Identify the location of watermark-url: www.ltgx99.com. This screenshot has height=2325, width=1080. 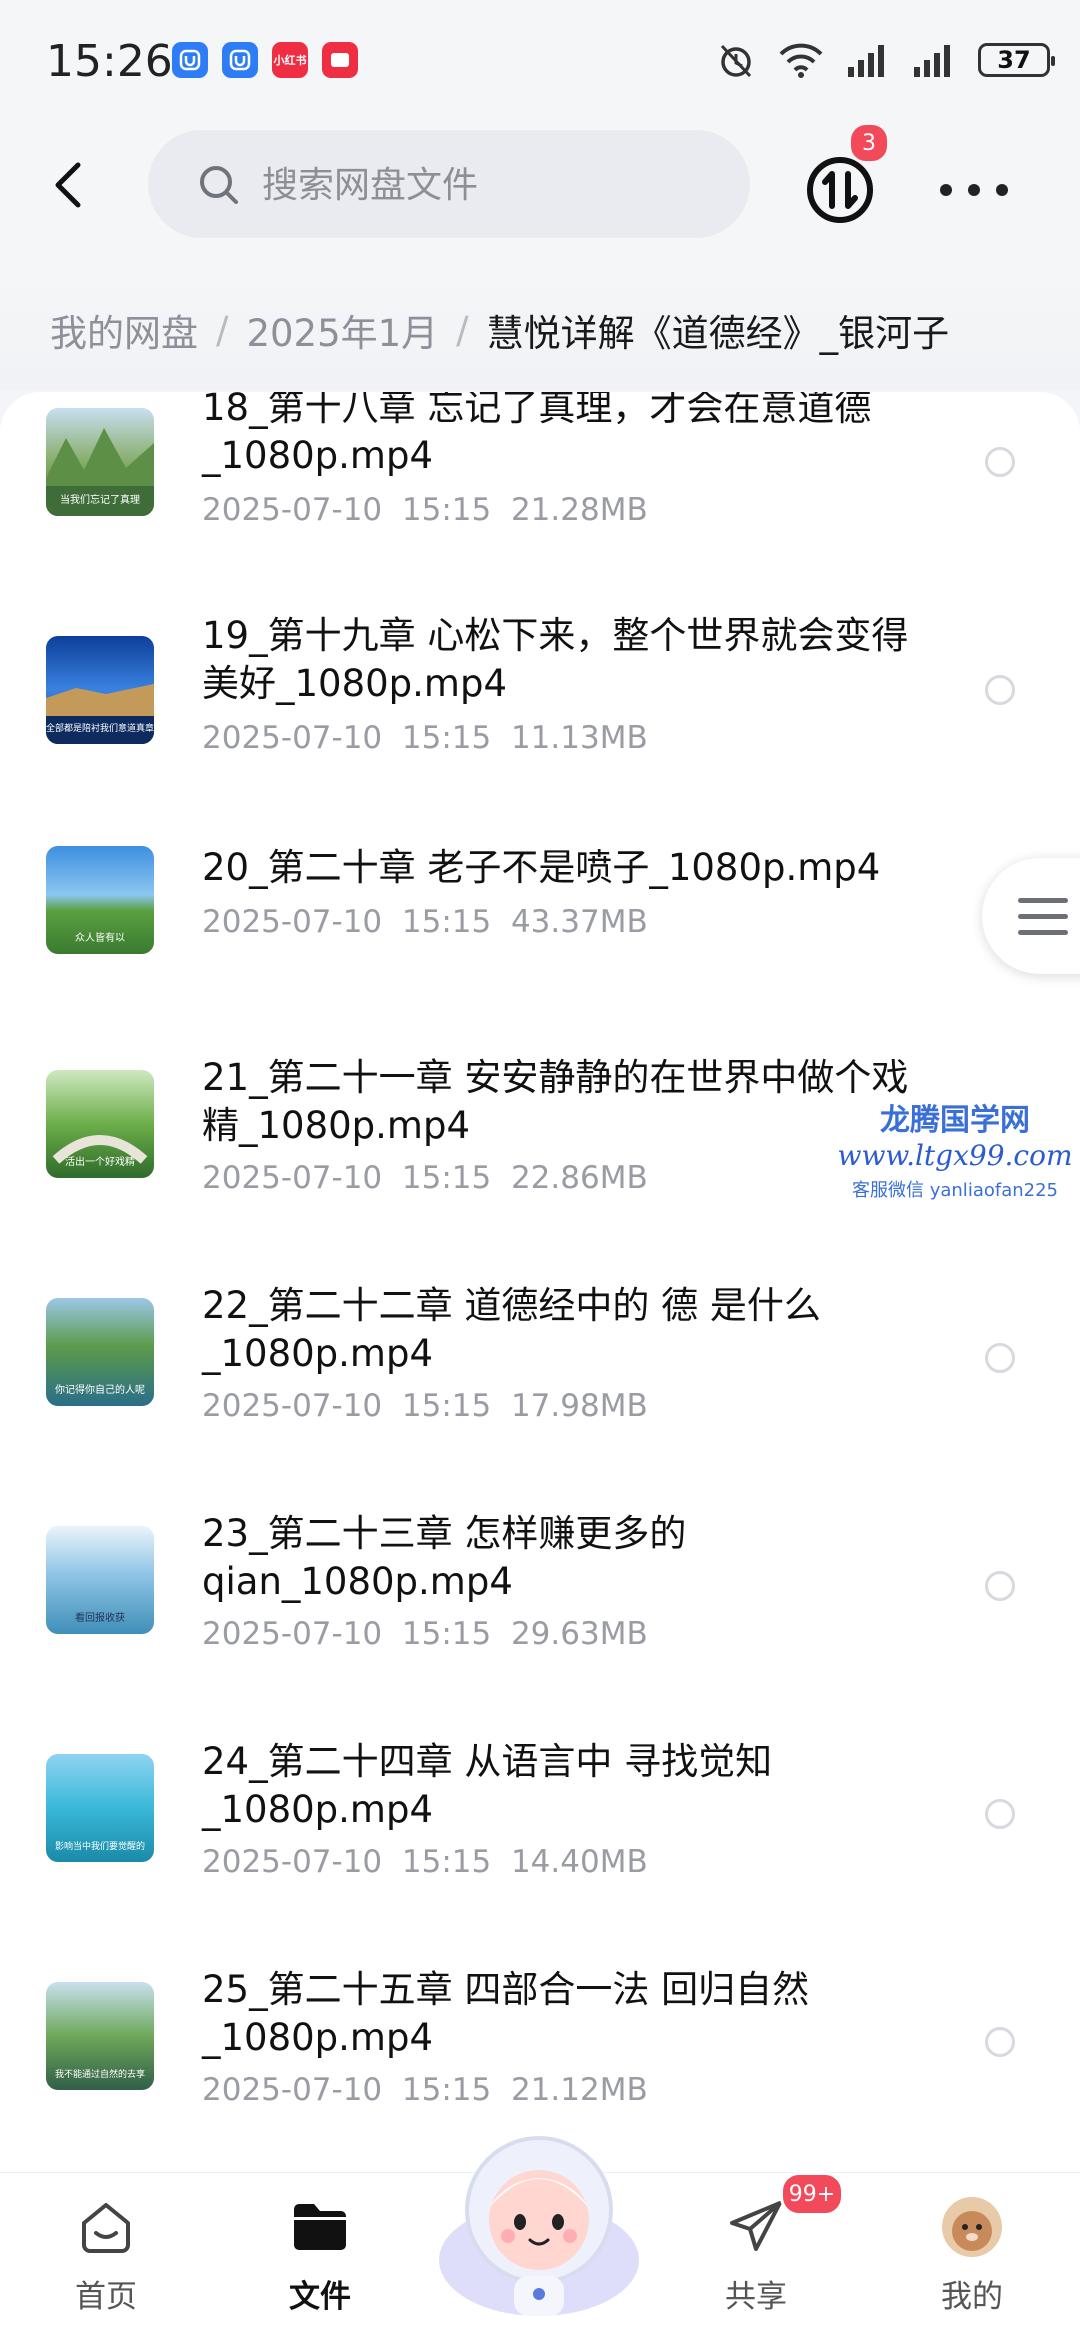
(955, 1155).